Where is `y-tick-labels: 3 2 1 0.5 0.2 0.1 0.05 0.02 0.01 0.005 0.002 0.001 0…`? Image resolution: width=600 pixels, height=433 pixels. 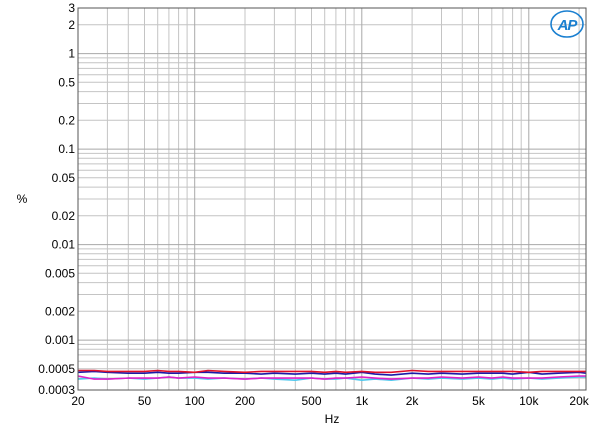
y-tick-labels: 3 2 1 0.5 0.2 0.1 0.05 0.02 0.01 0.005 0.002 0.001 0… is located at coordinates (56, 199).